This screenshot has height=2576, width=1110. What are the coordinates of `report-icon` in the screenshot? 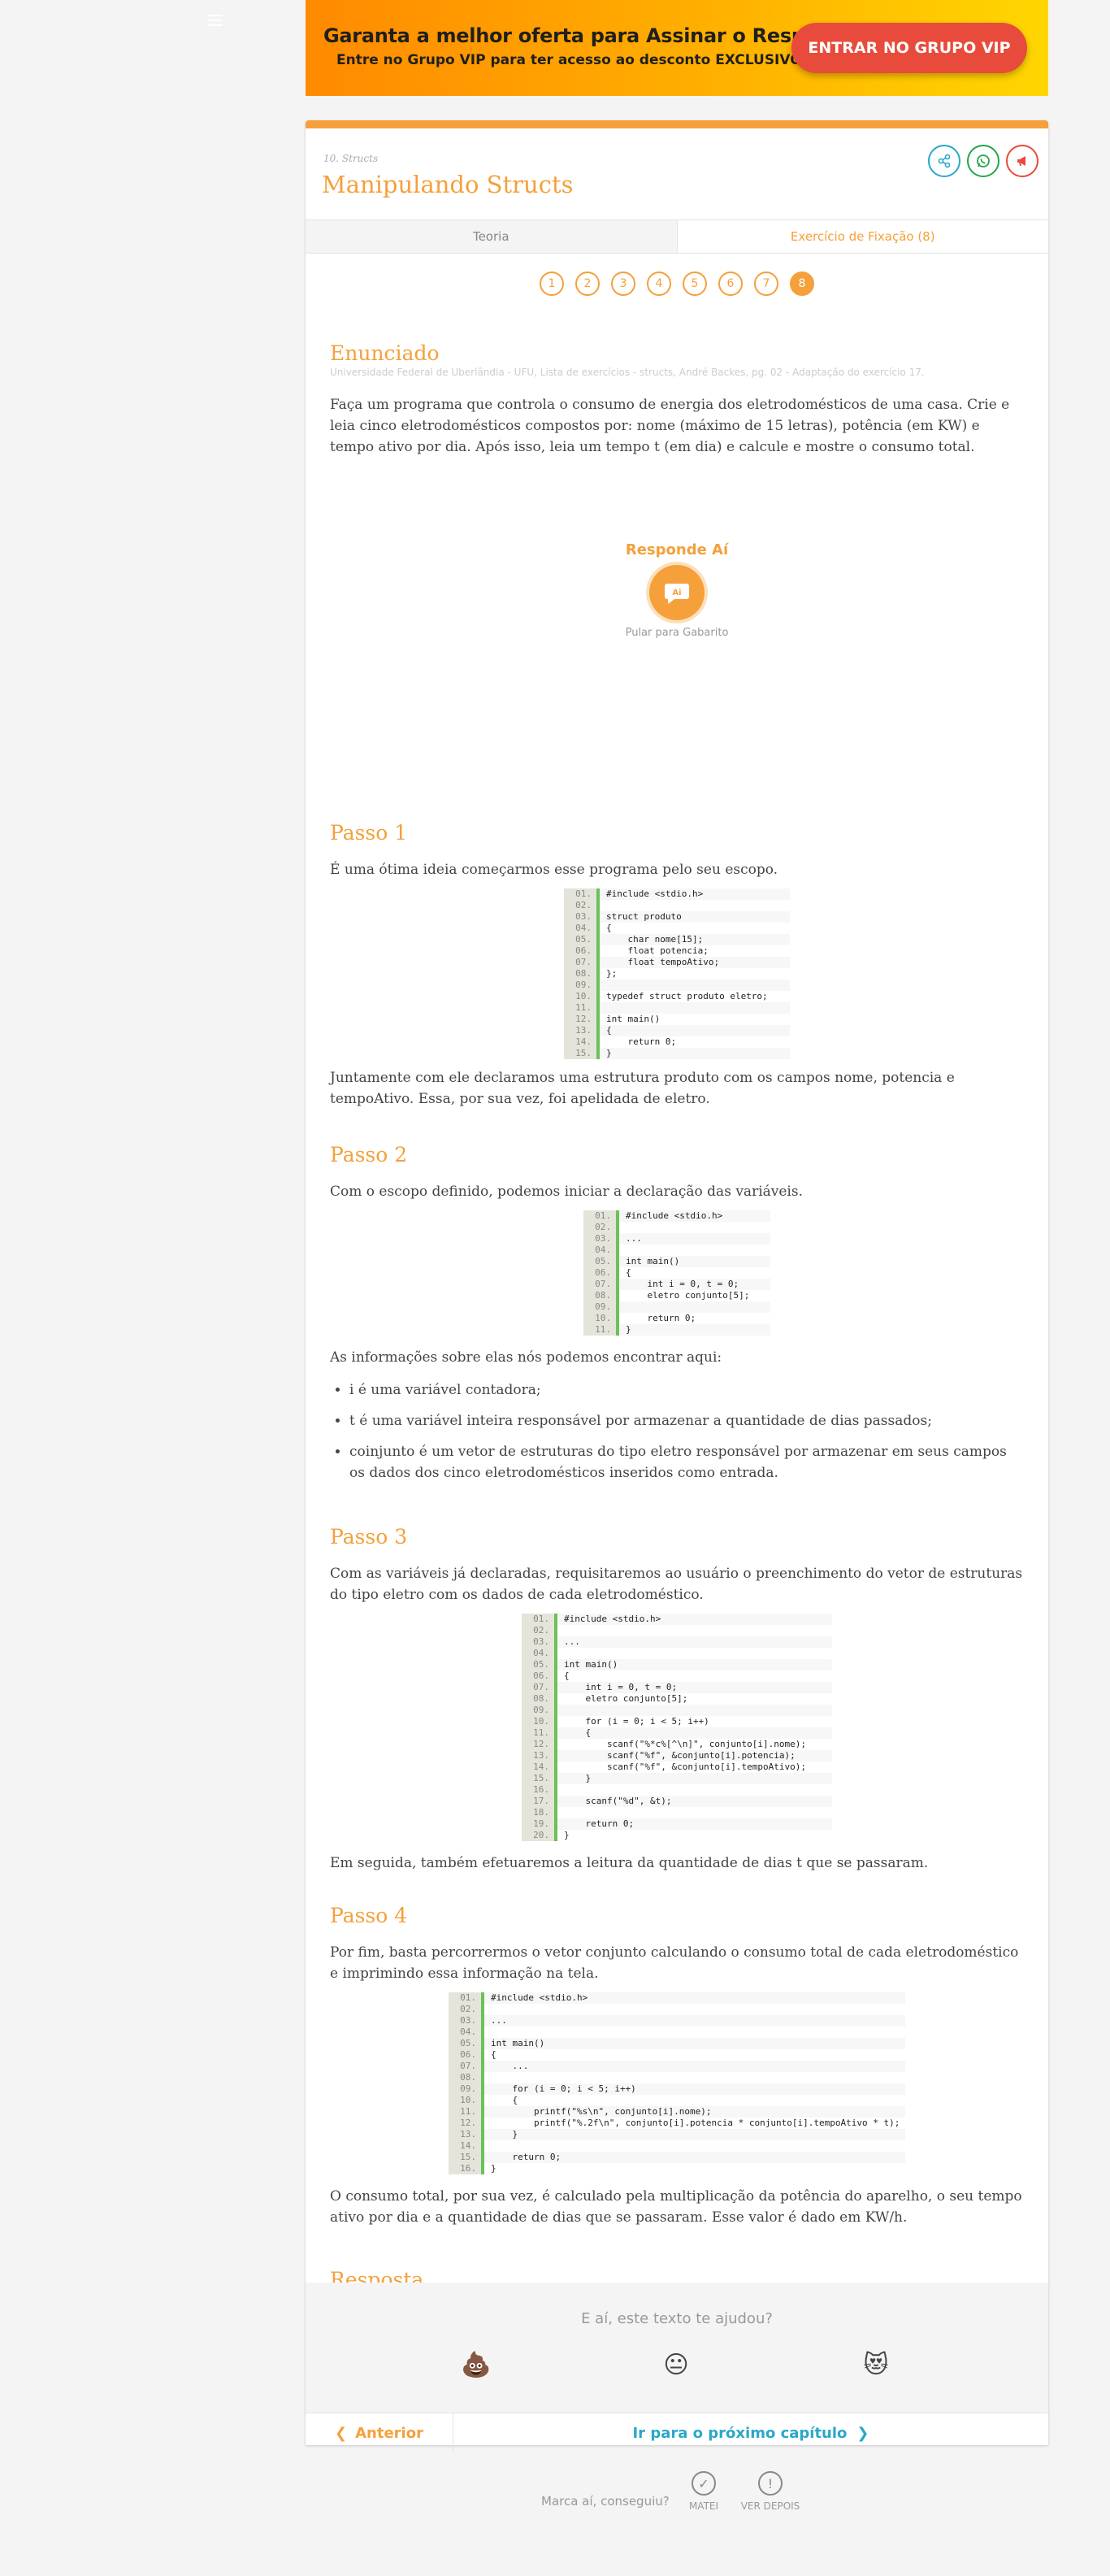 It's located at (1022, 161).